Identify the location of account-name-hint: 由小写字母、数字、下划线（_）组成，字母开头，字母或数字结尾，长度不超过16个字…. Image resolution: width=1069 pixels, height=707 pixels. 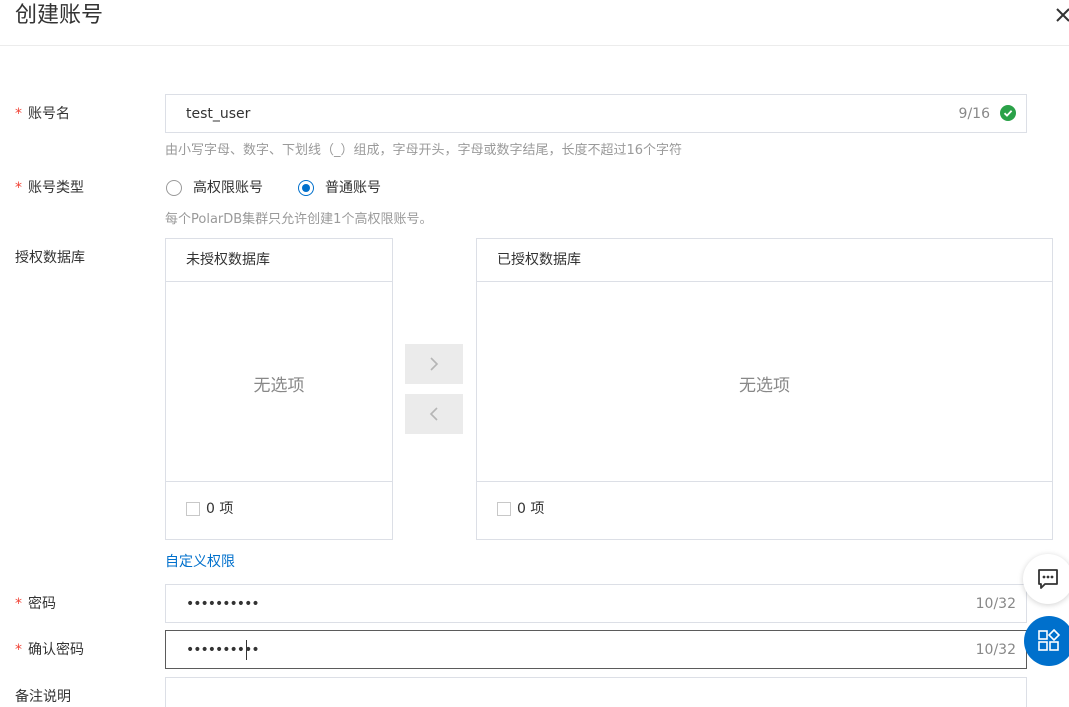
(424, 150).